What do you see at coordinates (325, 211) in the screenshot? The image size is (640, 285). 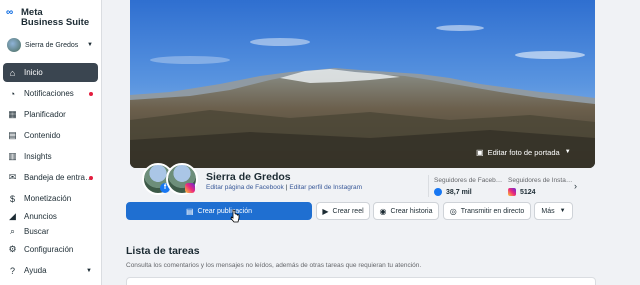 I see `reel-icon: ▶` at bounding box center [325, 211].